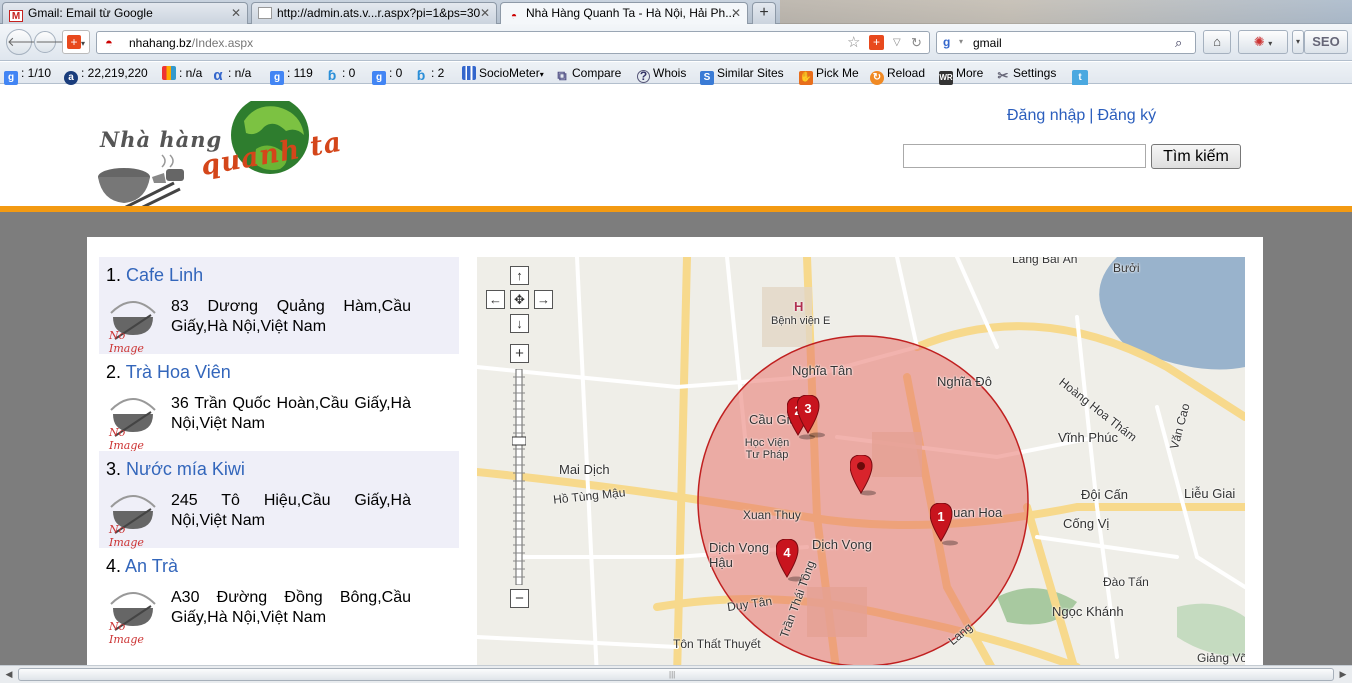 The height and width of the screenshot is (683, 1352). I want to click on map-label: Nghĩa Đô, so click(964, 381).